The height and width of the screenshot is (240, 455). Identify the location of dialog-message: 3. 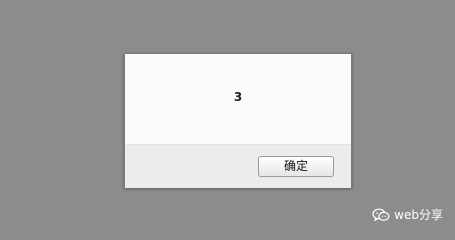
(238, 97).